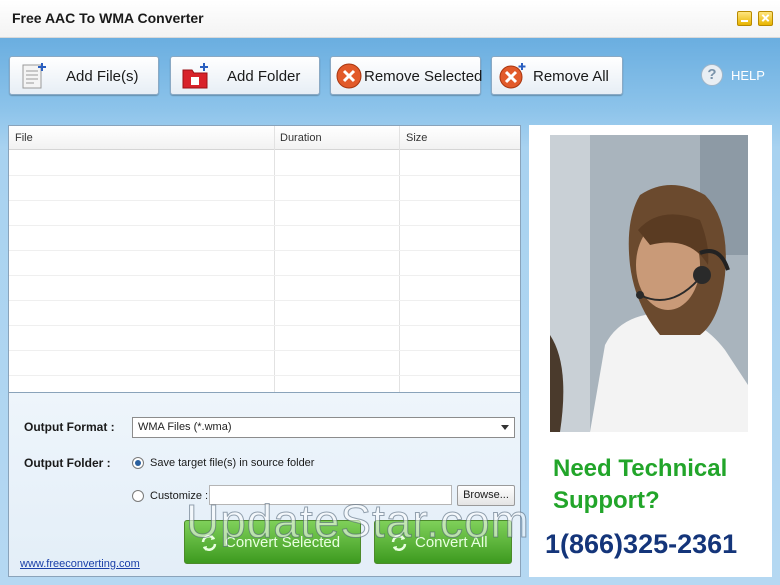 The image size is (780, 585). I want to click on output-folder-label: Output Folder :, so click(67, 463).